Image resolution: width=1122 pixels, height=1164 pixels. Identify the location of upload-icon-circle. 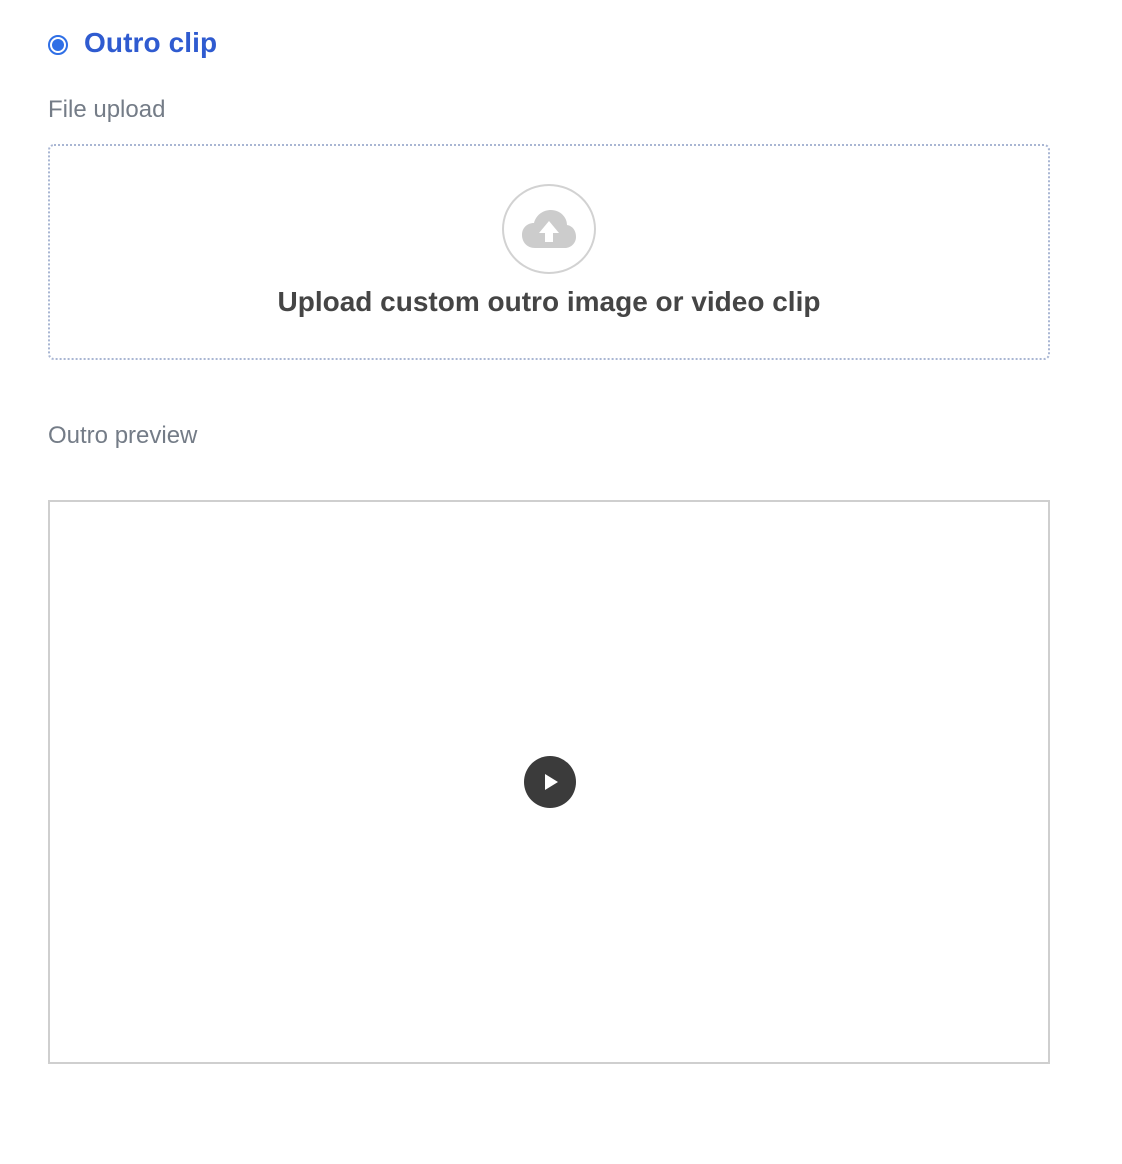
(549, 229).